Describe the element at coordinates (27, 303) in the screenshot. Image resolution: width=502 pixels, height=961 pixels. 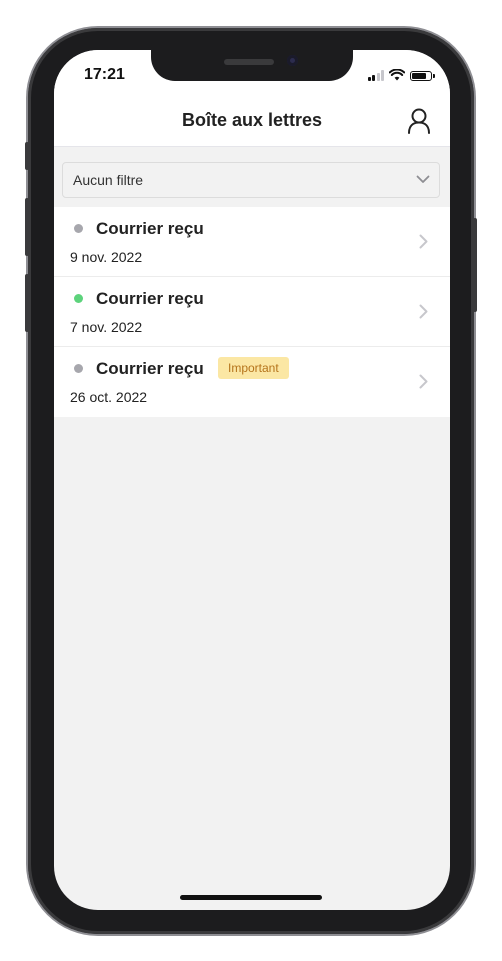
I see `volume-down-button` at that location.